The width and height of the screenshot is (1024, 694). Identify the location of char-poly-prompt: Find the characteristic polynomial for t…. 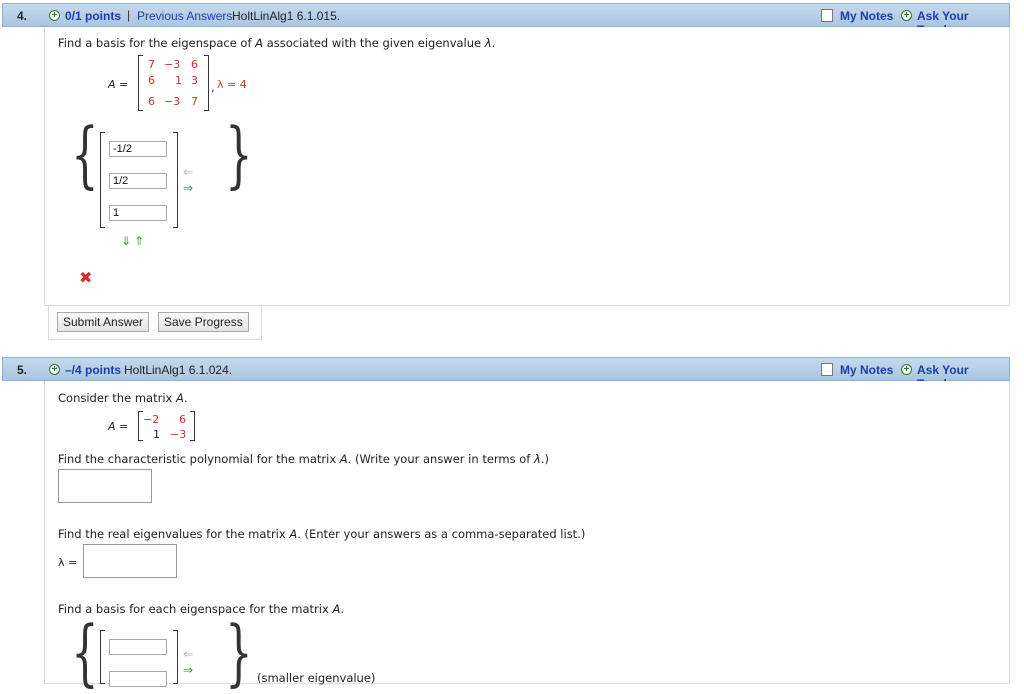
(303, 459).